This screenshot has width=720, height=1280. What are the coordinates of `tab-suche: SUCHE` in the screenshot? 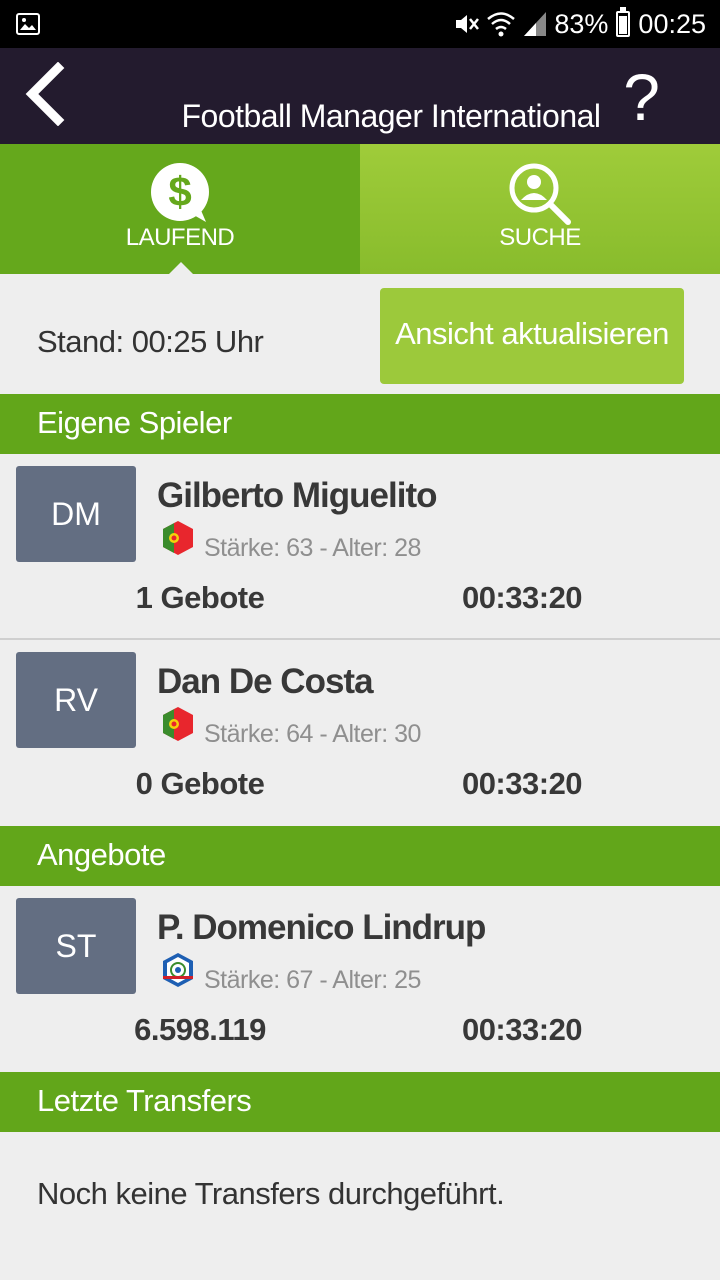 It's located at (540, 209).